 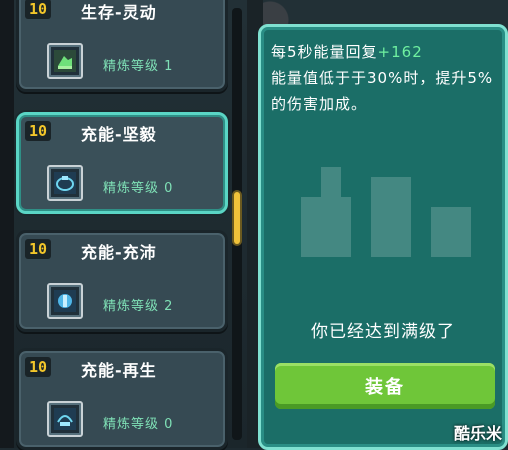 I want to click on desc-value: +162, so click(x=400, y=52).